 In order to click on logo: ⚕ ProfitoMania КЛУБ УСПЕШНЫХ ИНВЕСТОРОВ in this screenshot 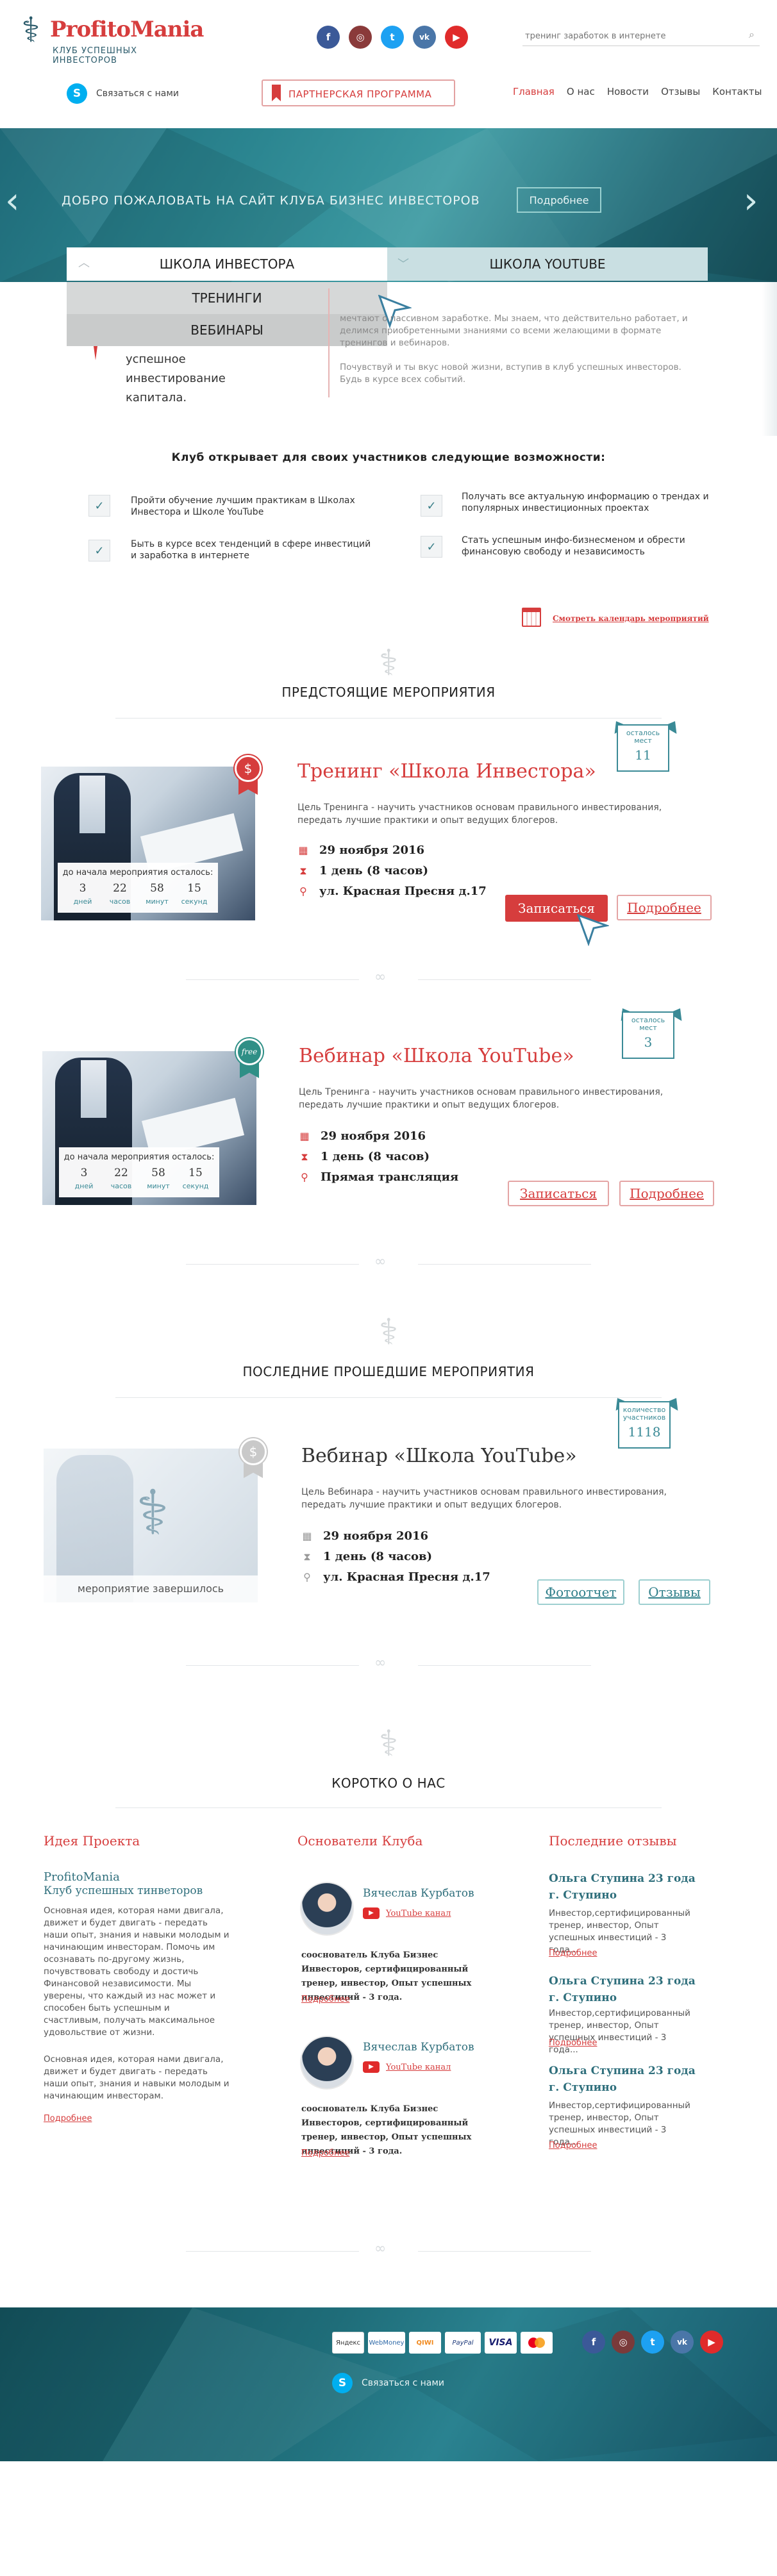, I will do `click(108, 35)`.